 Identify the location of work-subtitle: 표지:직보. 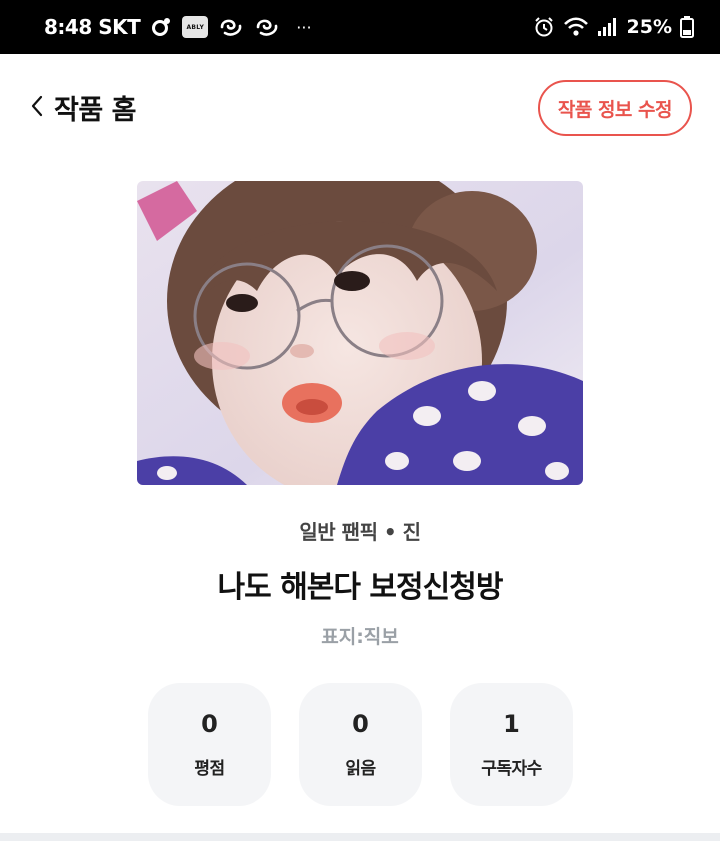
(360, 637).